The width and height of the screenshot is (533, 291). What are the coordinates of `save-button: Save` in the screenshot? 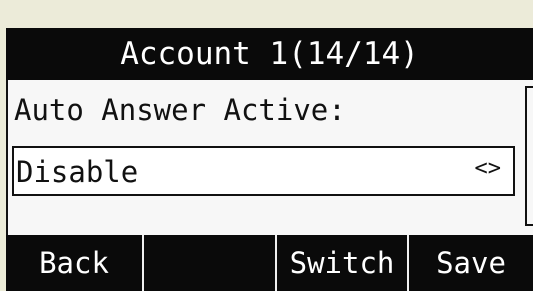 It's located at (471, 263).